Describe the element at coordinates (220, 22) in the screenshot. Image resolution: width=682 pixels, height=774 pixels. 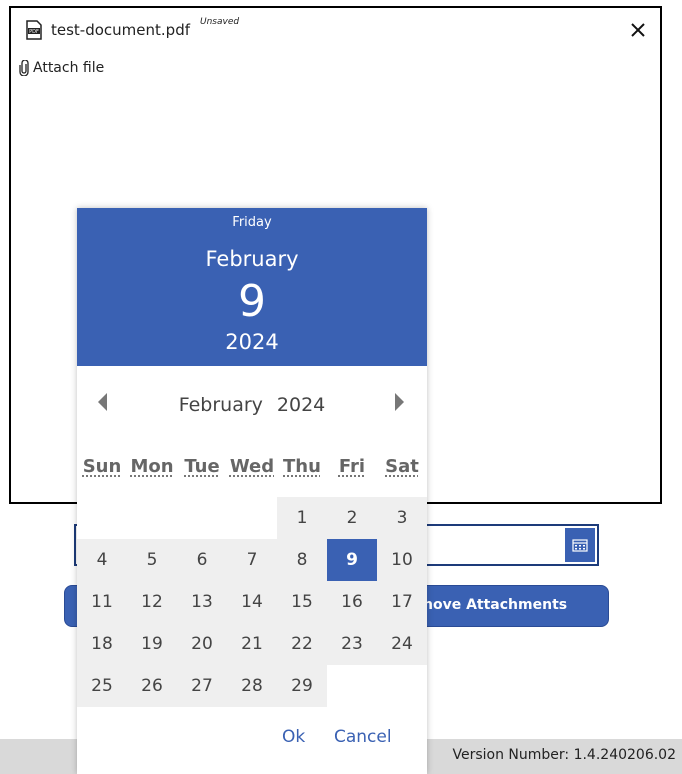
I see `unsaved-label: Unsaved` at that location.